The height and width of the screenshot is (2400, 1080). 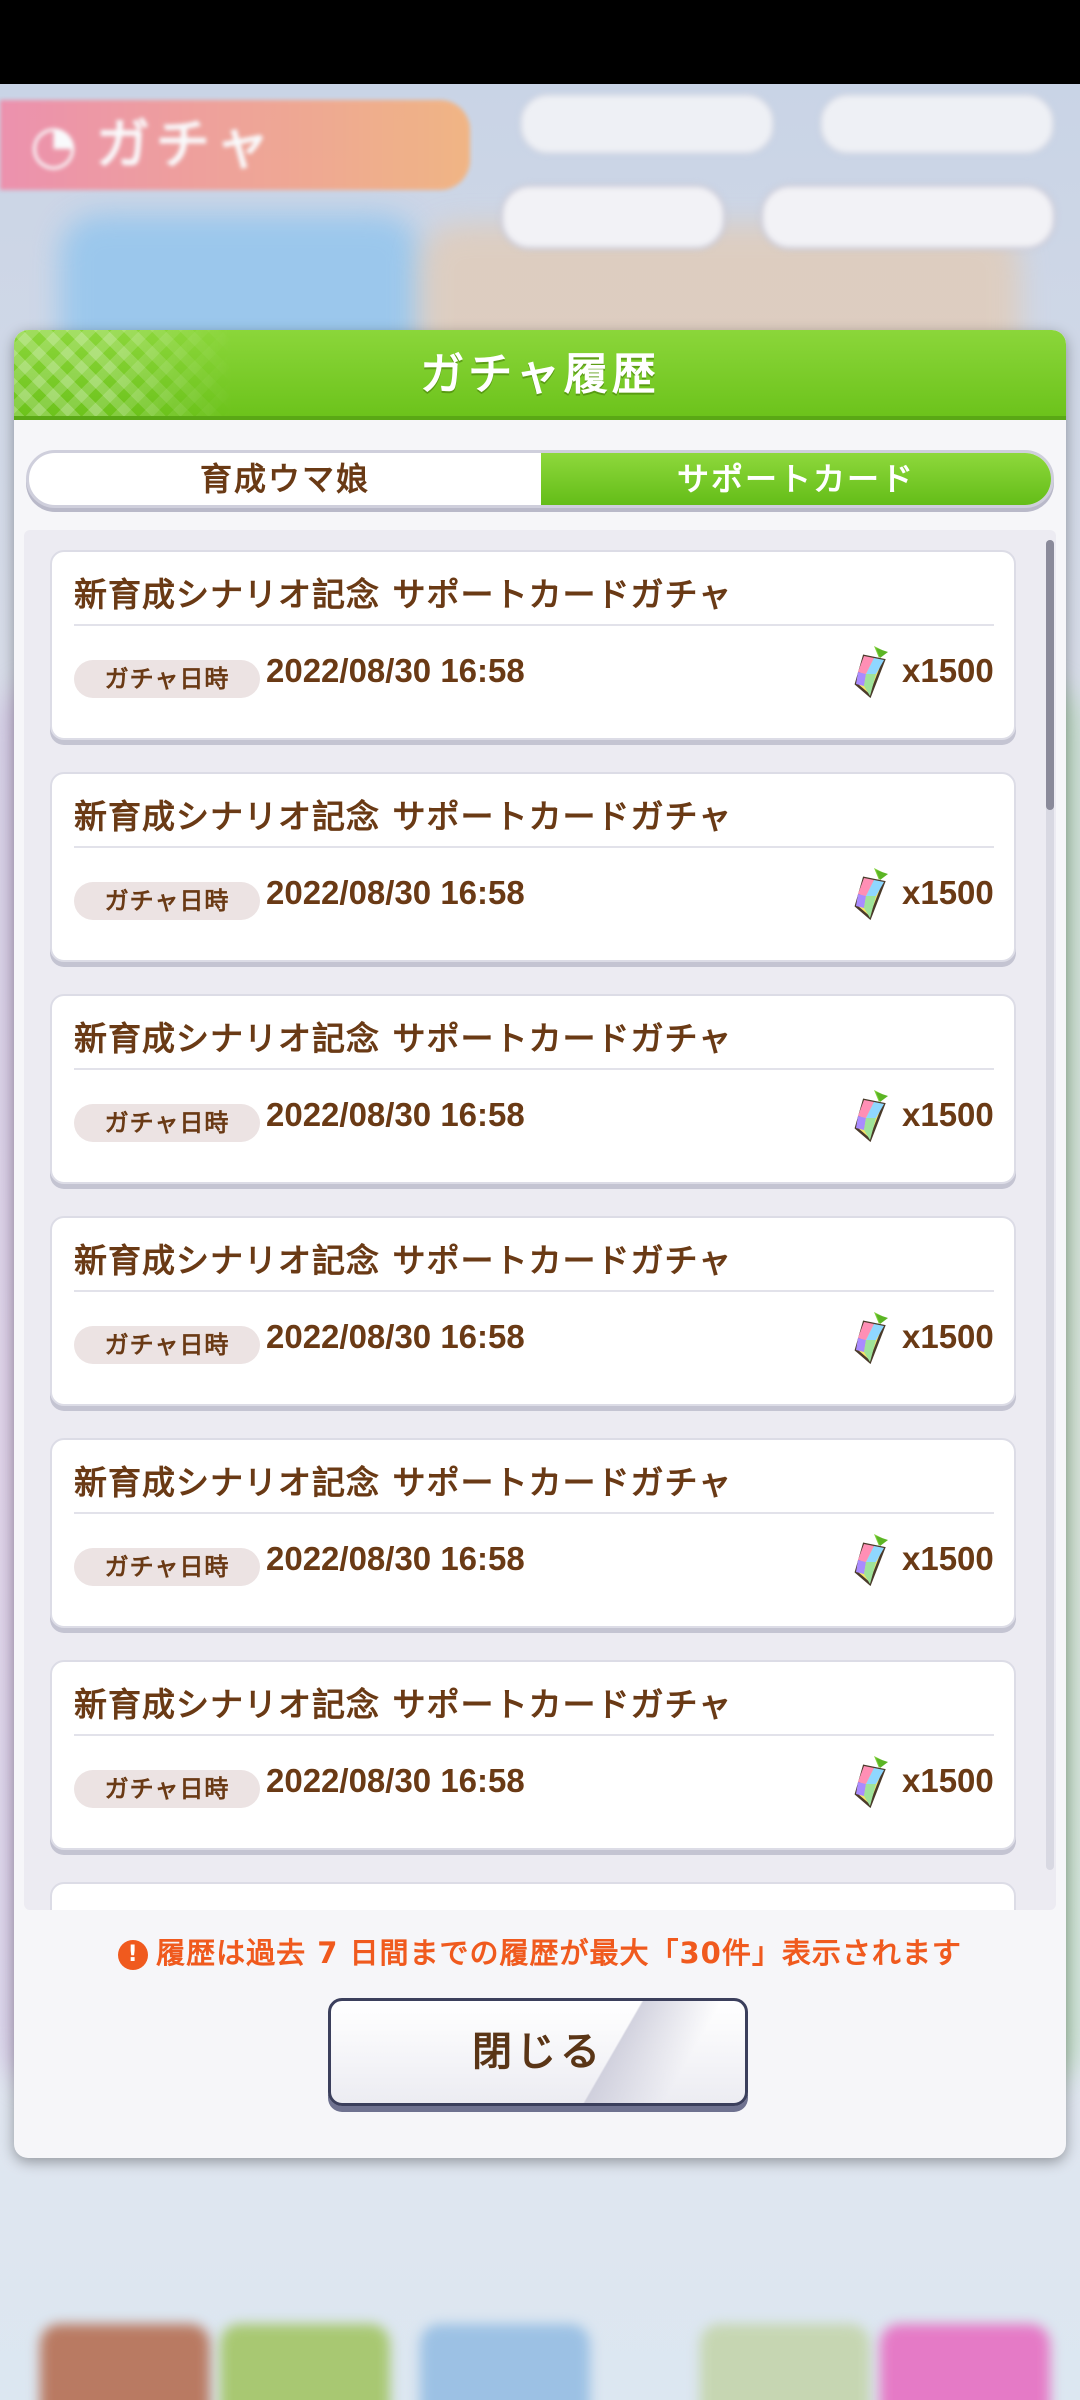 I want to click on background-bottom-nav, so click(x=540, y=2357).